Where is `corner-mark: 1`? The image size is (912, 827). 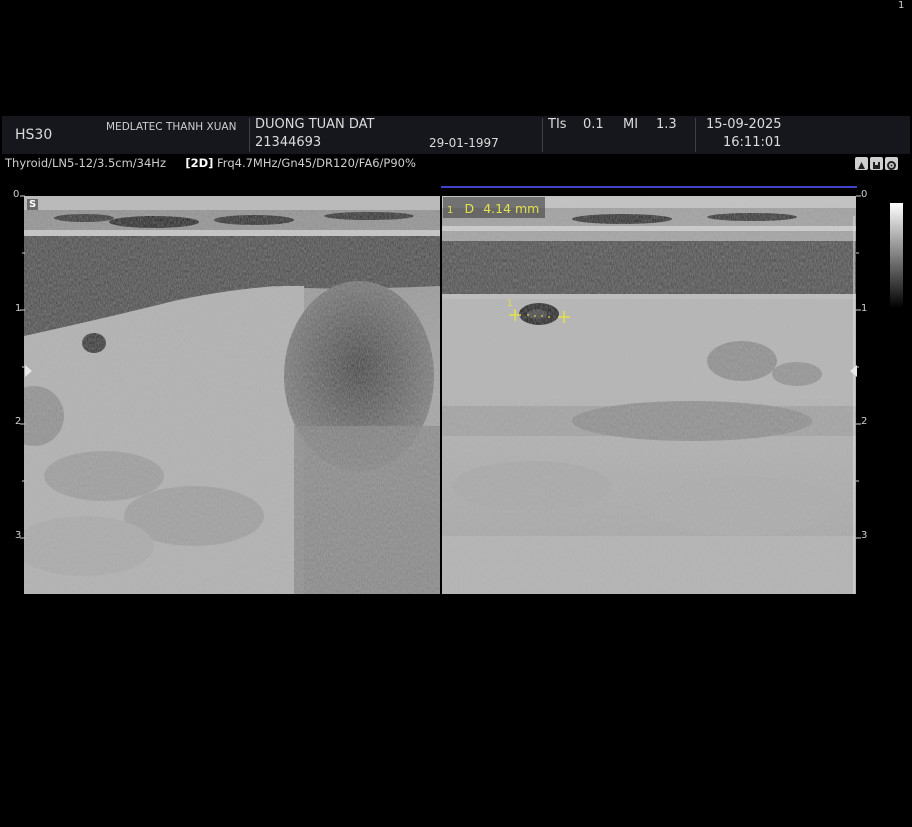
corner-mark: 1 is located at coordinates (901, 5).